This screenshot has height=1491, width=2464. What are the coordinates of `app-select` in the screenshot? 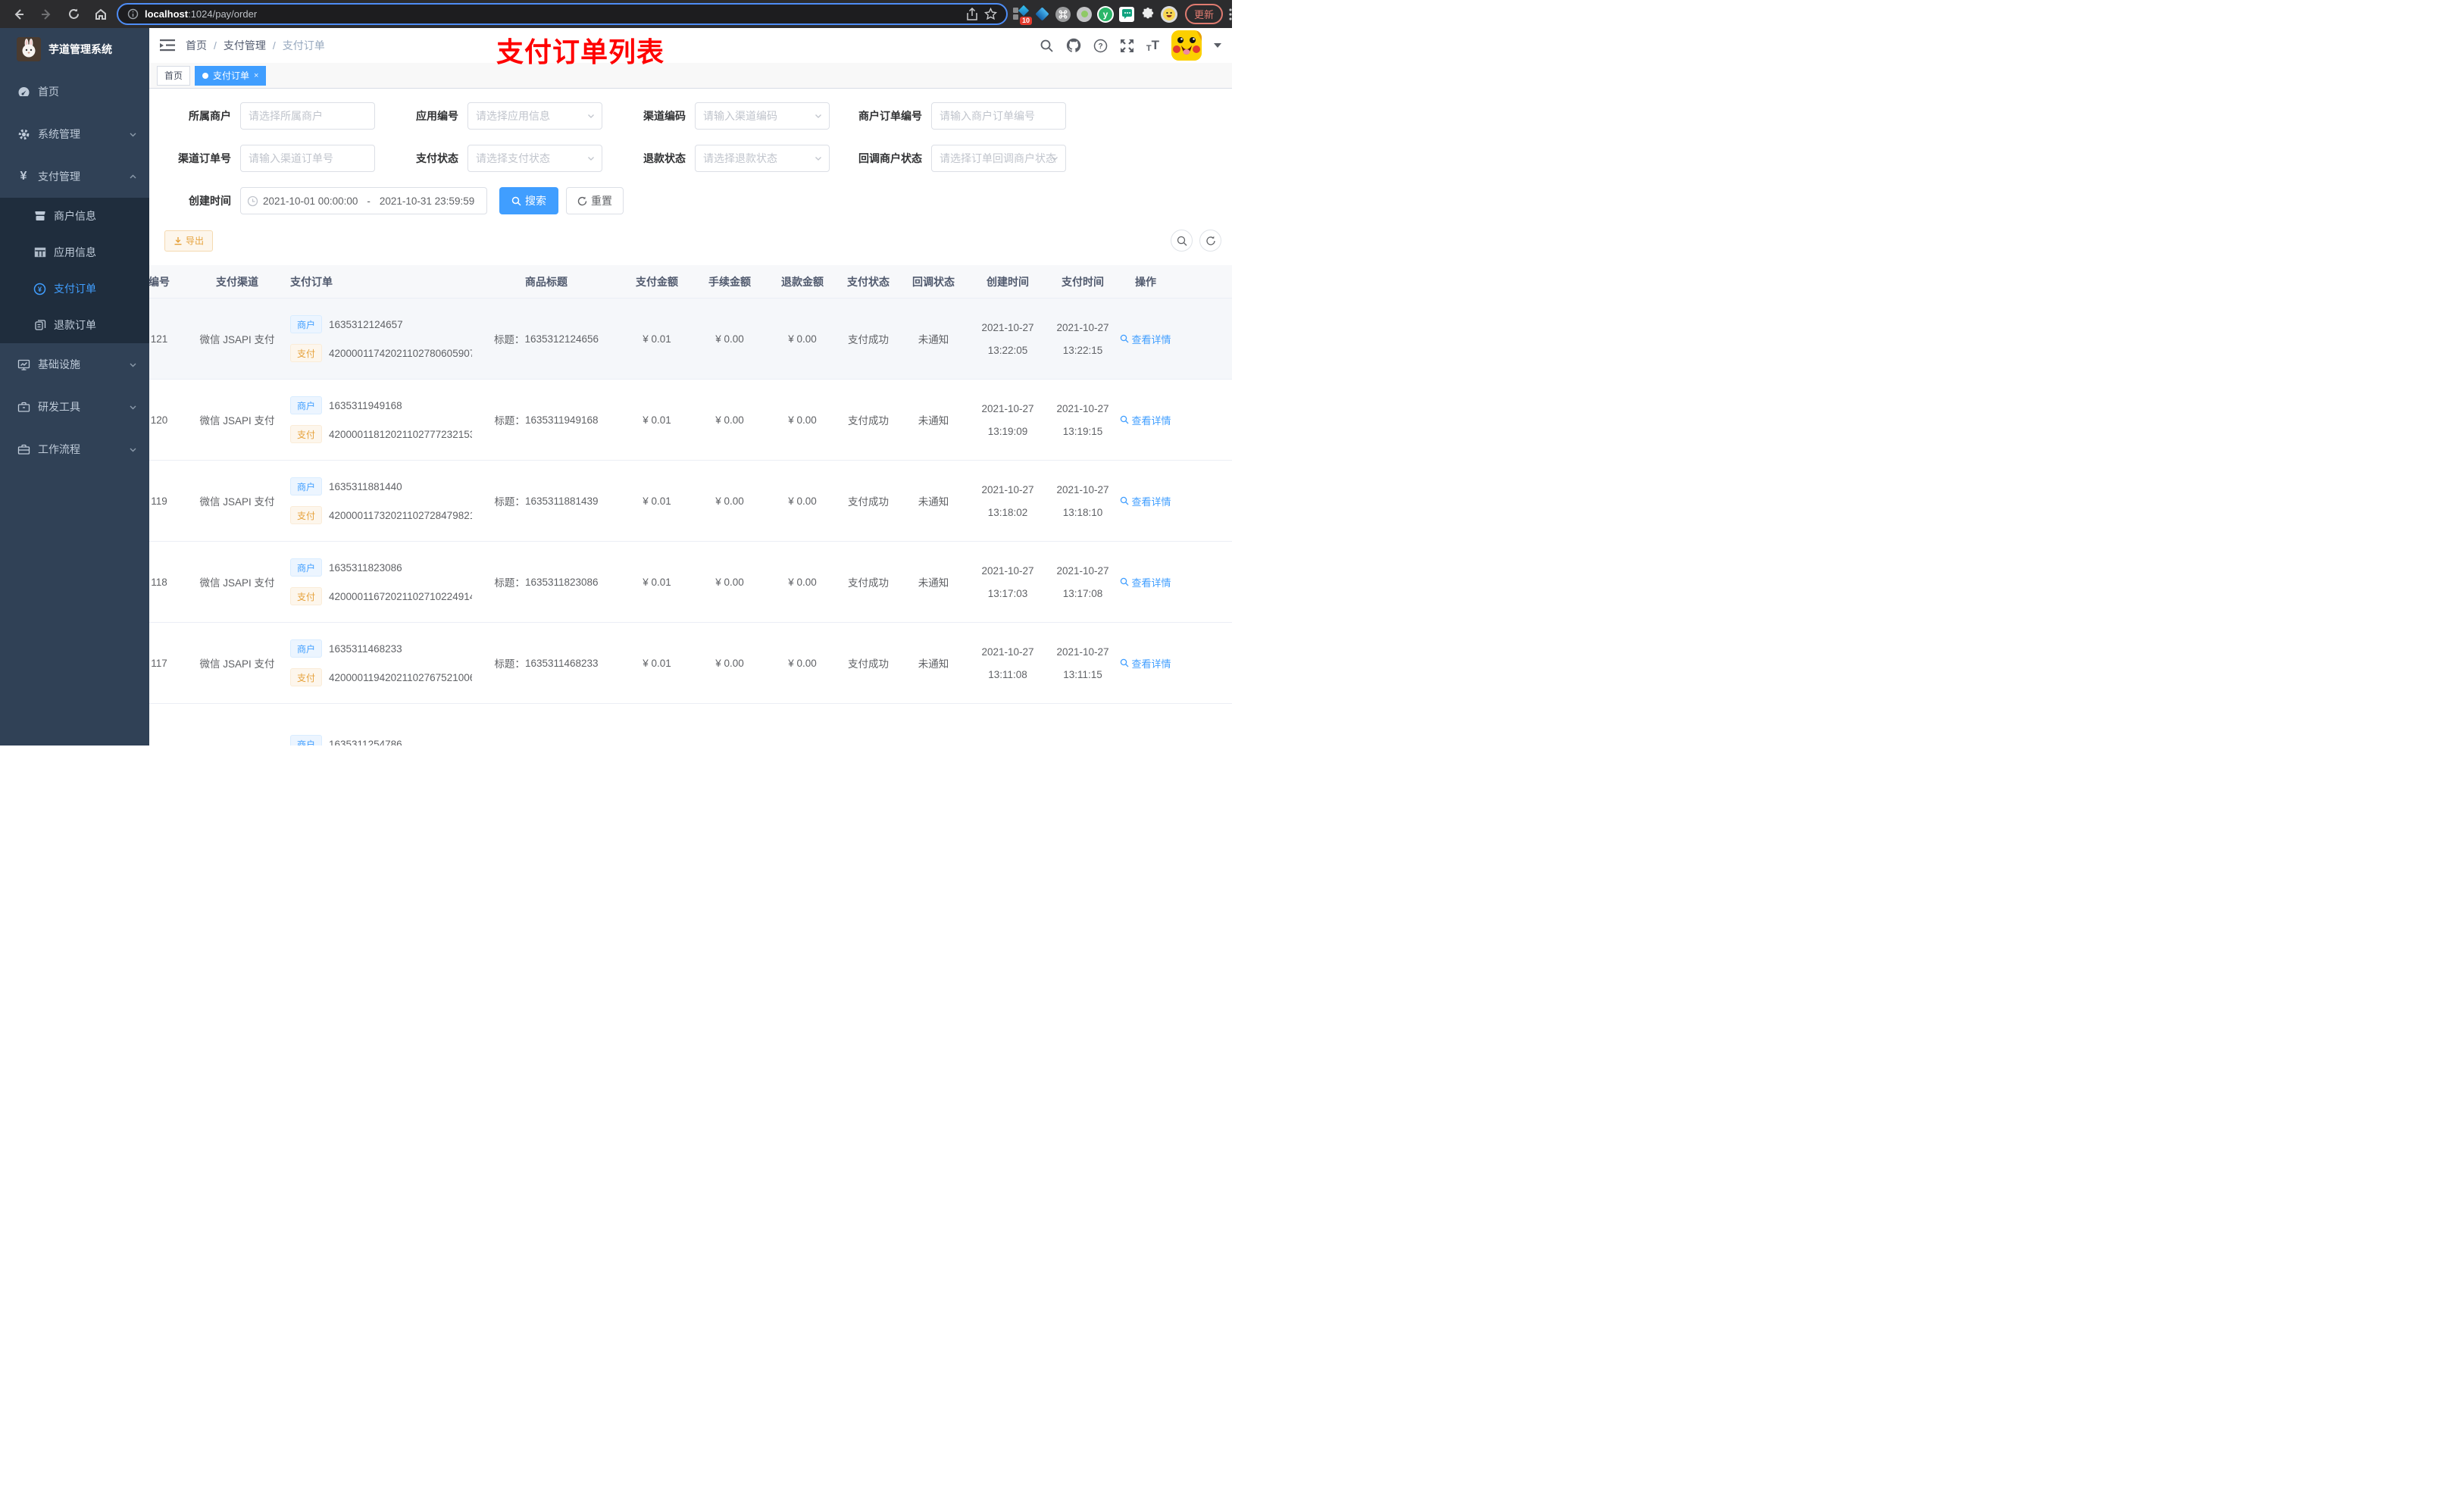 It's located at (534, 116).